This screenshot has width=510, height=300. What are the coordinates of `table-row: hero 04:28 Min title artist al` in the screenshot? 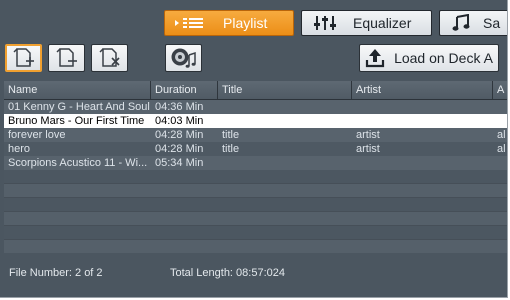 It's located at (255, 149).